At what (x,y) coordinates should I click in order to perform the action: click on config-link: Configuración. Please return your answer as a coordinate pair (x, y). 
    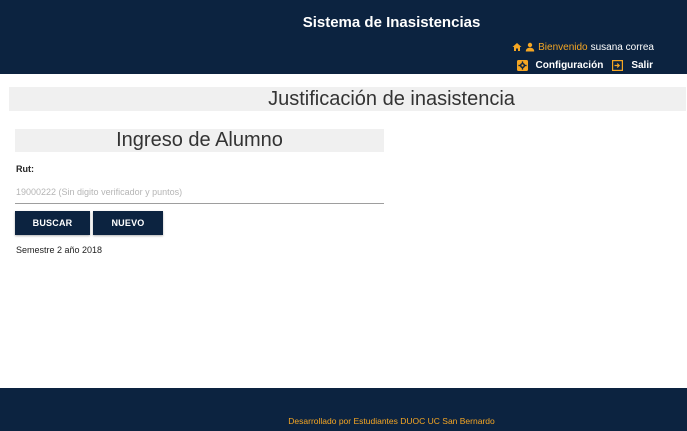
    Looking at the image, I should click on (570, 65).